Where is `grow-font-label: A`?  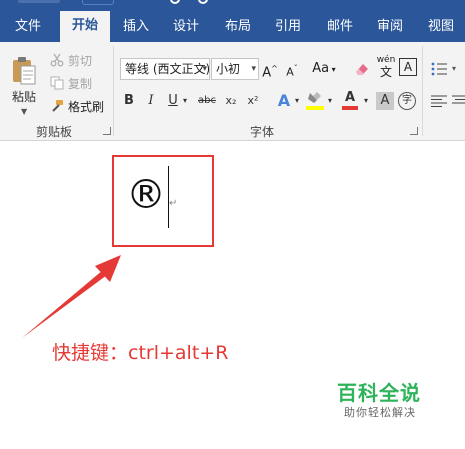 grow-font-label: A is located at coordinates (267, 73).